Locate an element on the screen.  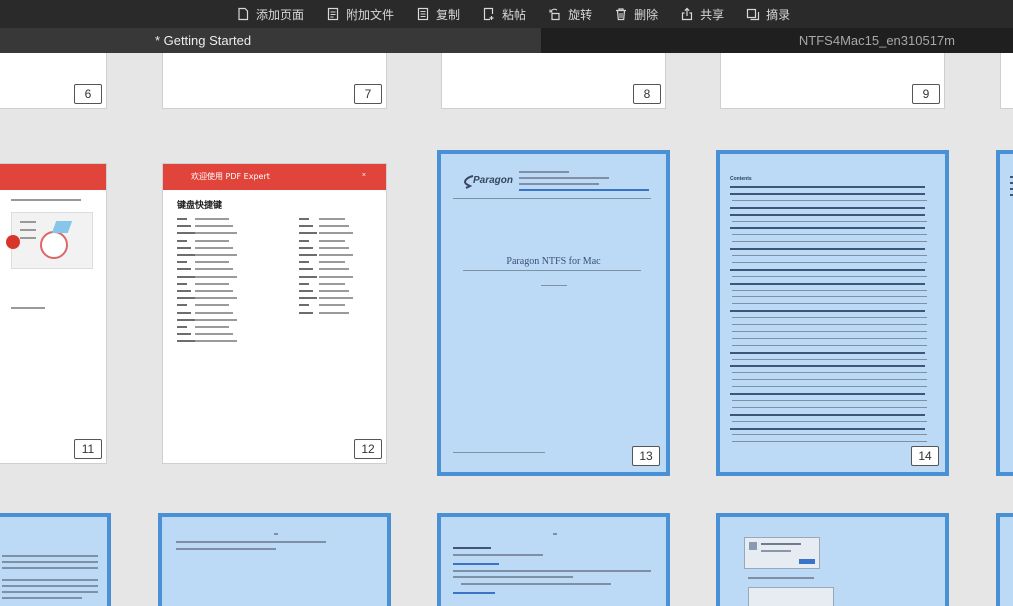
rotate-label: 旋转 is located at coordinates (580, 14).